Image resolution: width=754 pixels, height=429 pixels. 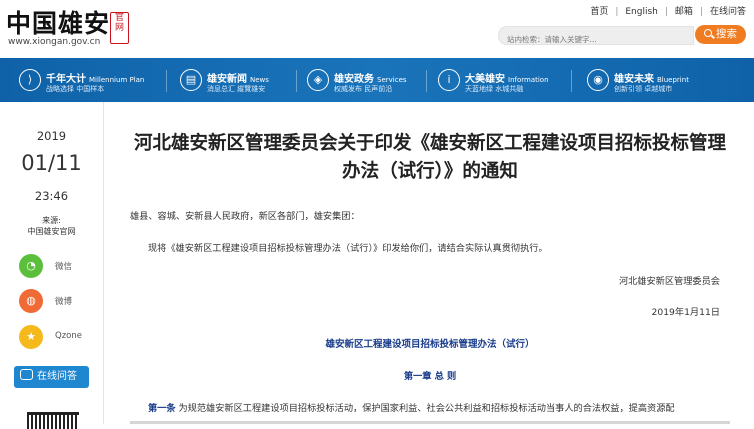 I want to click on article-date: 2019年1月11日, so click(x=685, y=312).